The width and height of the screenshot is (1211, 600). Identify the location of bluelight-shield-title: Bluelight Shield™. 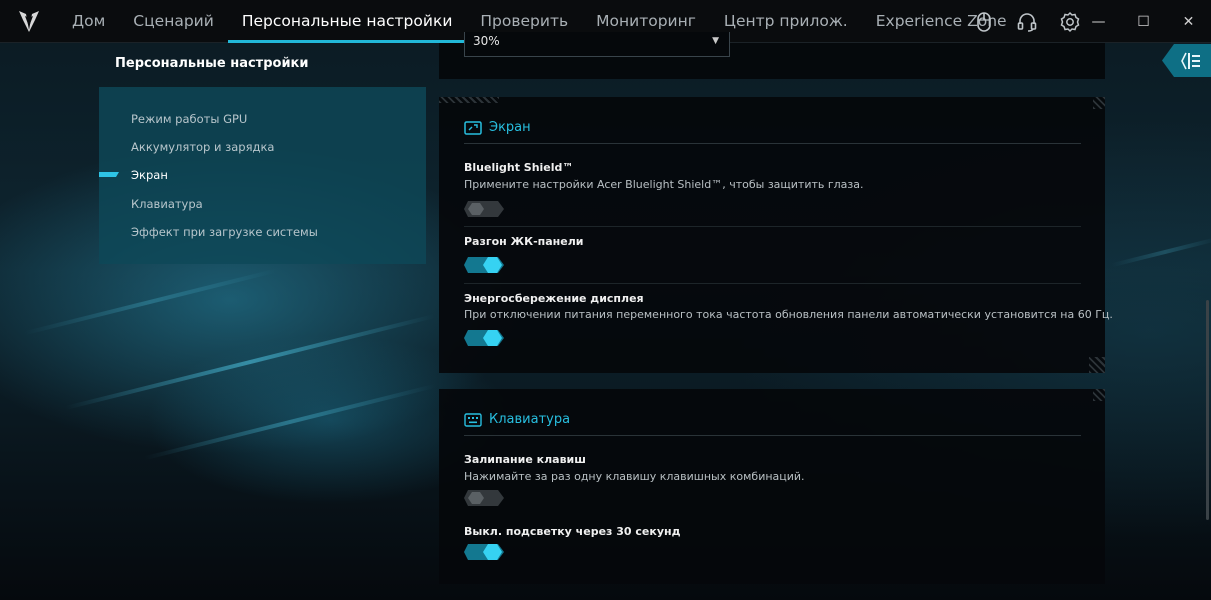
(519, 167).